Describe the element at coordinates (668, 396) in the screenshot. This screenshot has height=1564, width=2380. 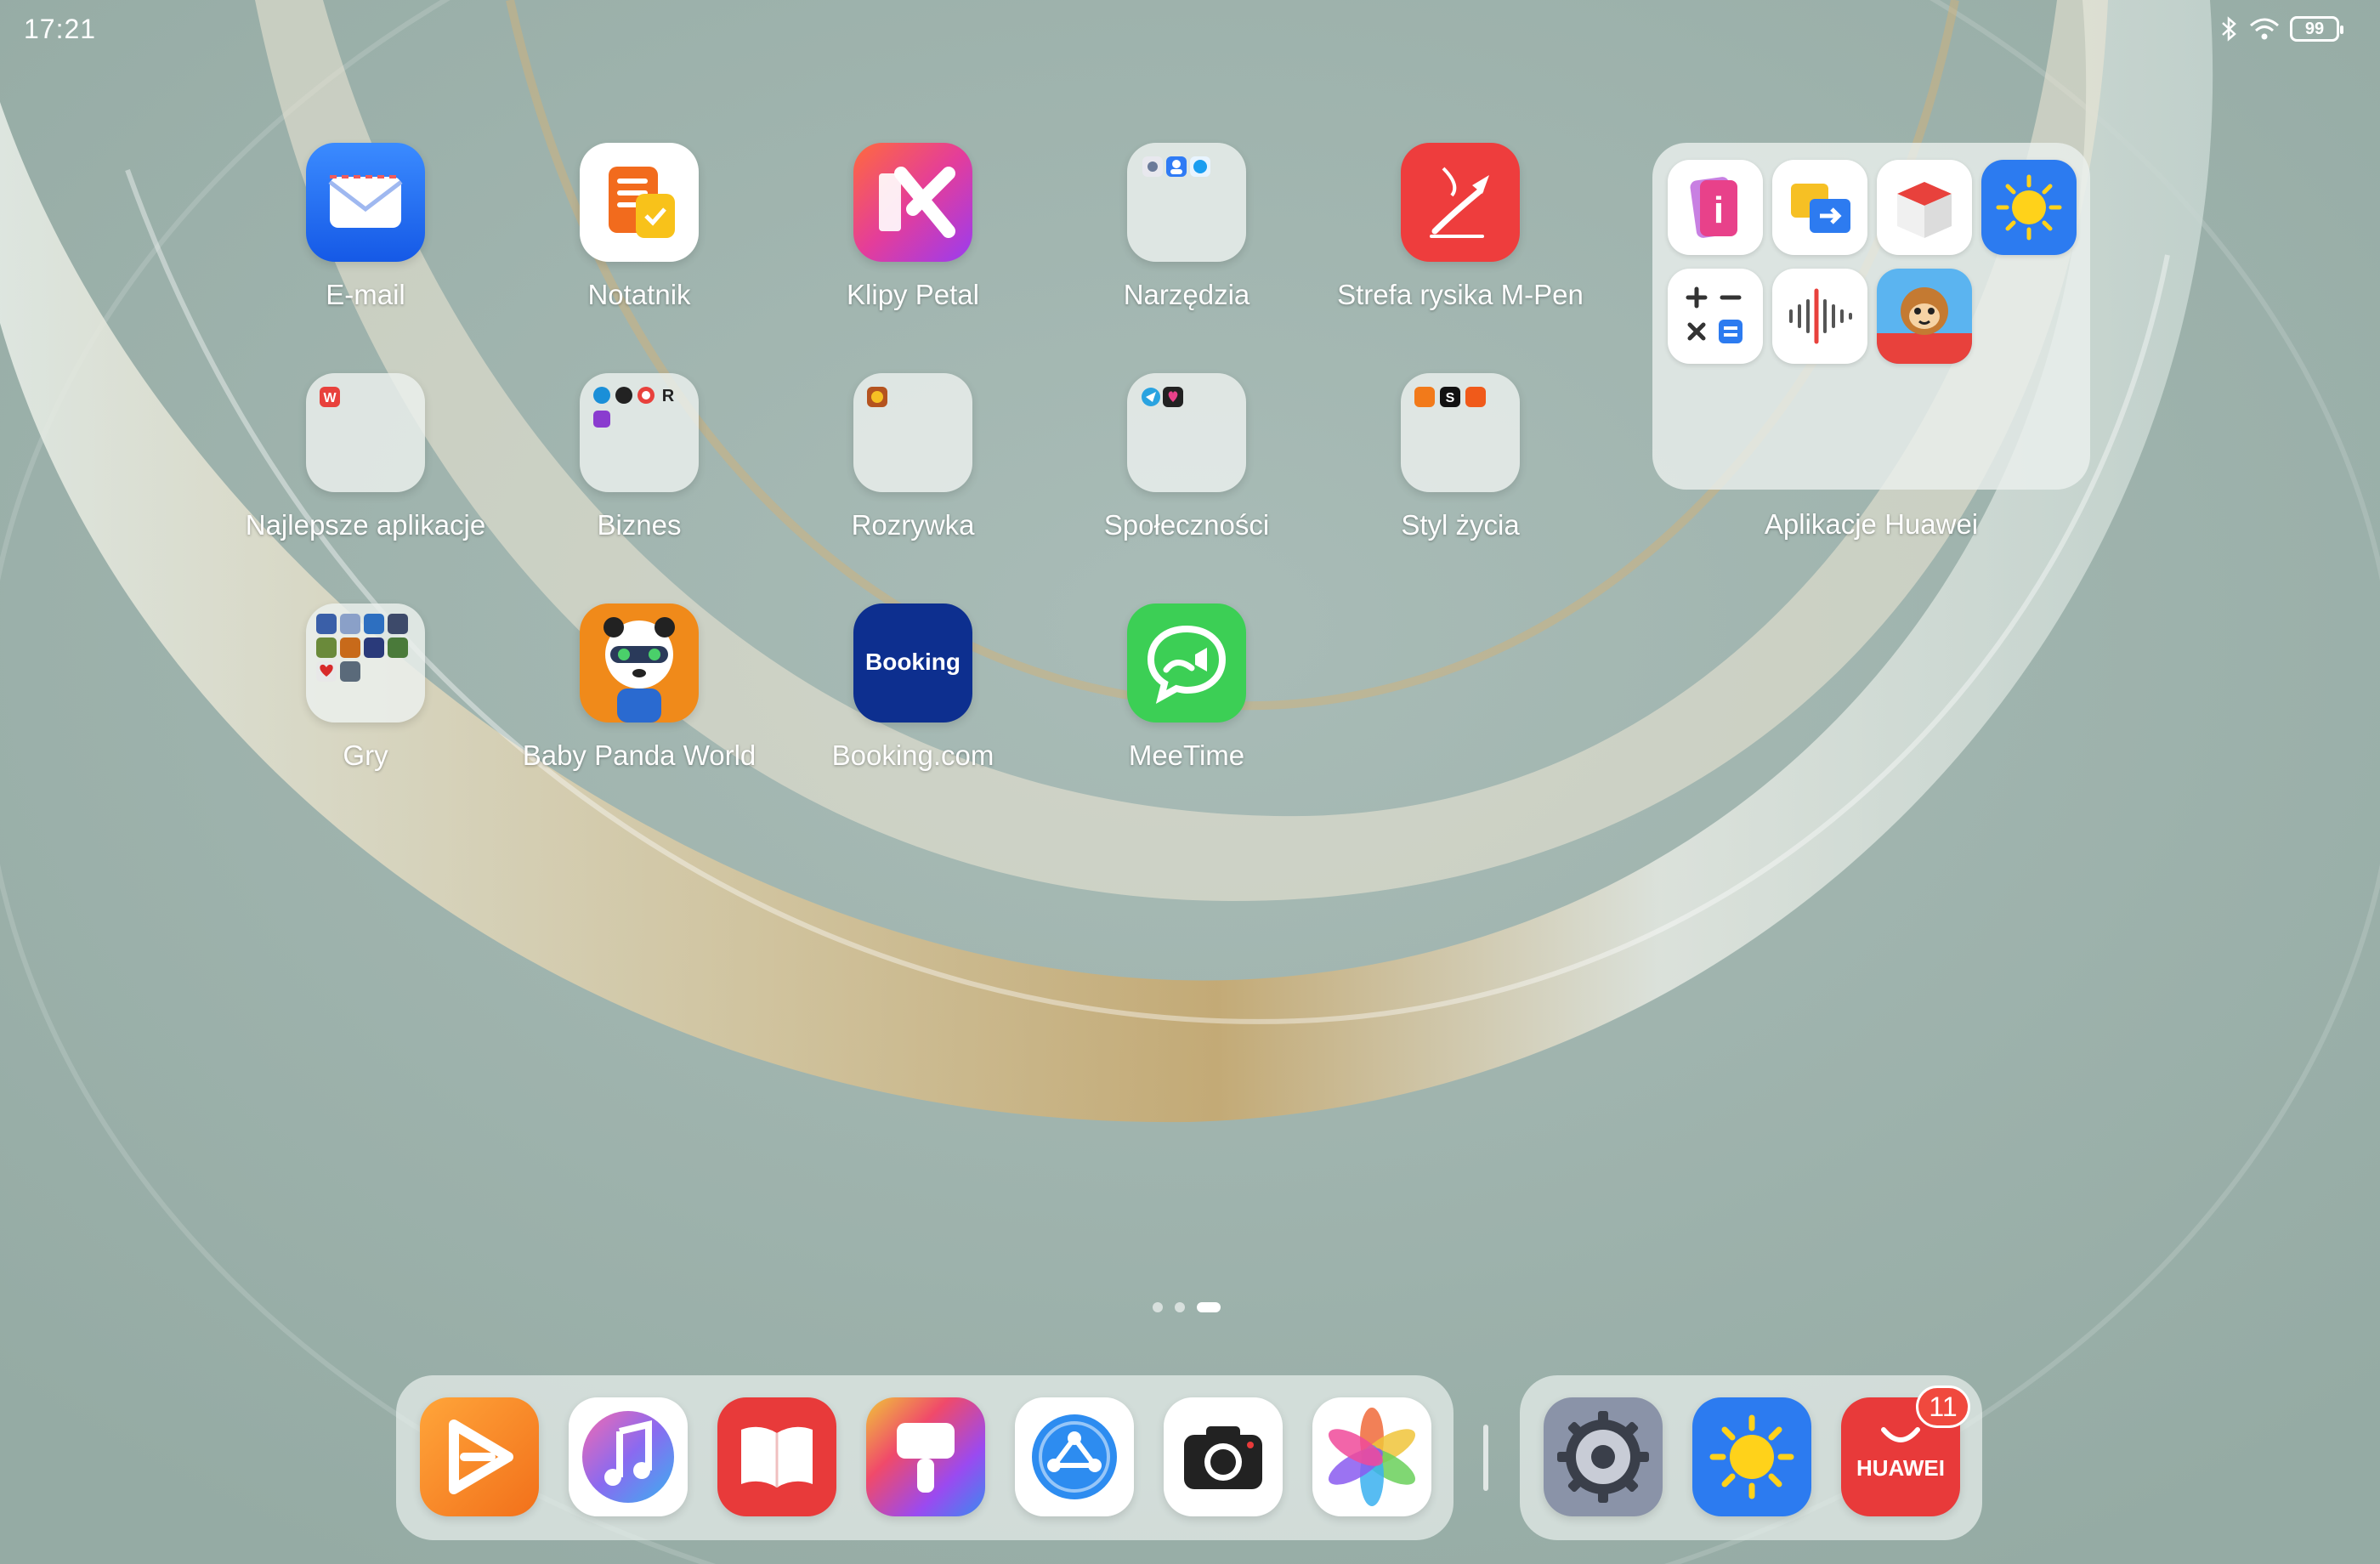
I see `svg-text: R` at that location.